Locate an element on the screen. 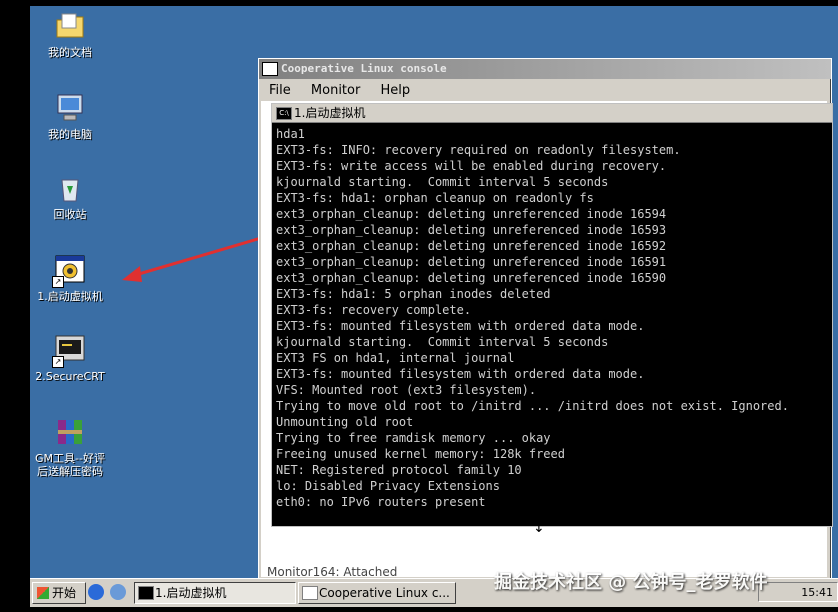  windows-logo-icon is located at coordinates (43, 593).